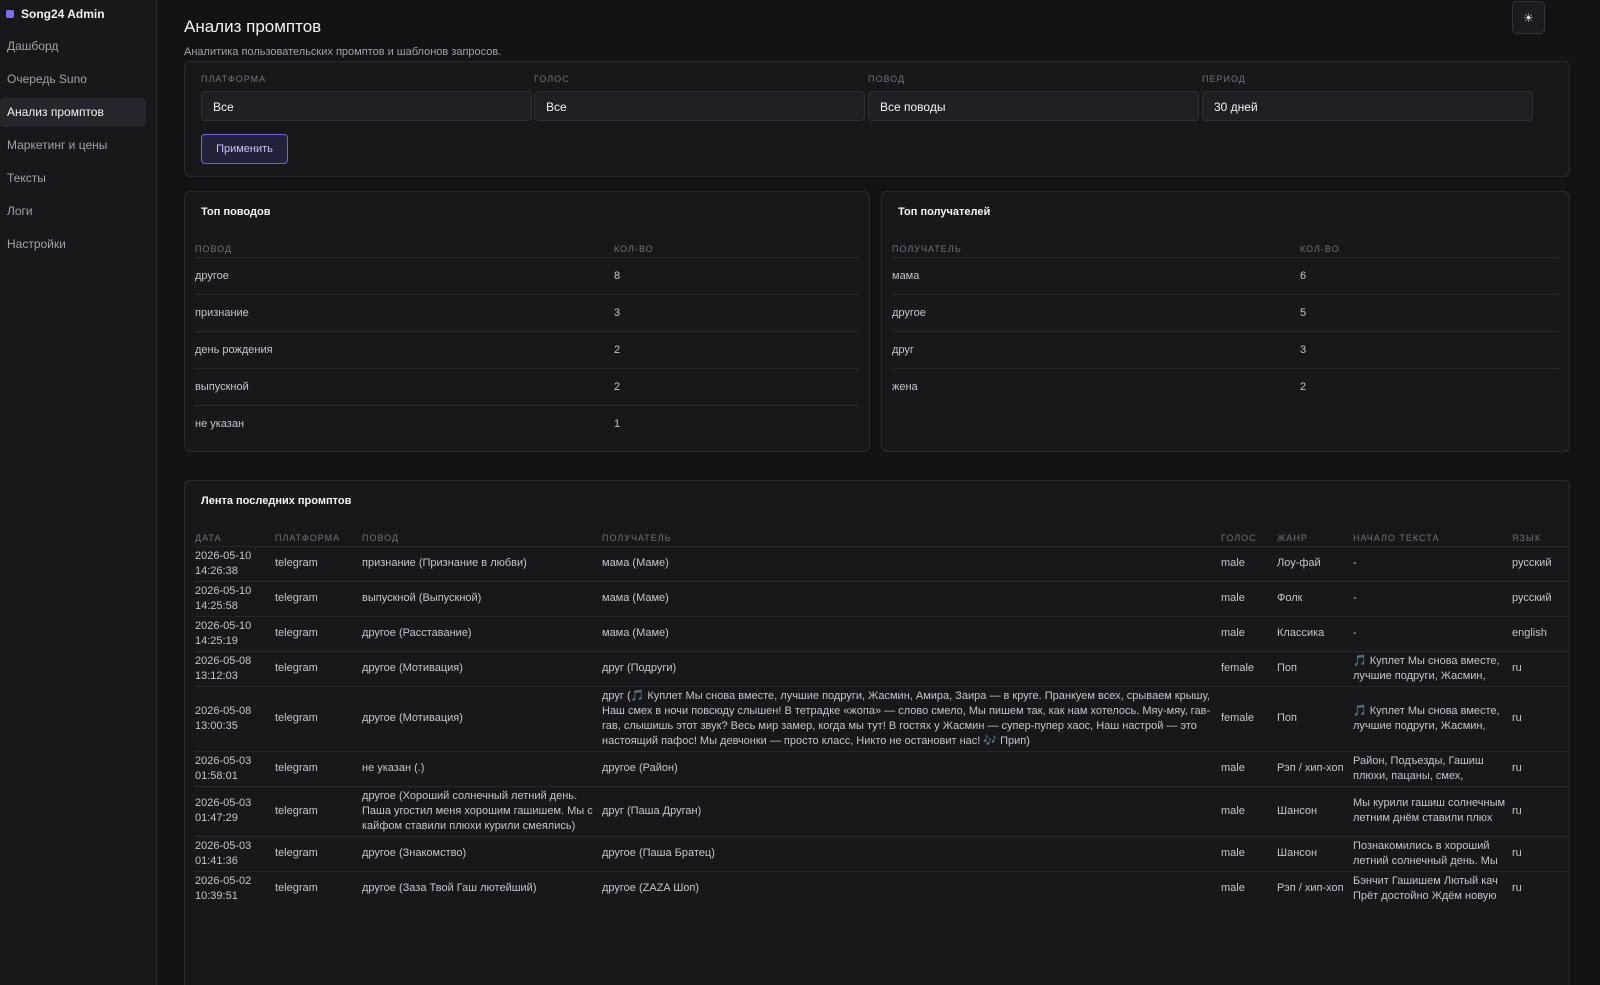 This screenshot has height=985, width=1600. What do you see at coordinates (1292, 537) in the screenshot?
I see `column-header-genre: Жанр` at bounding box center [1292, 537].